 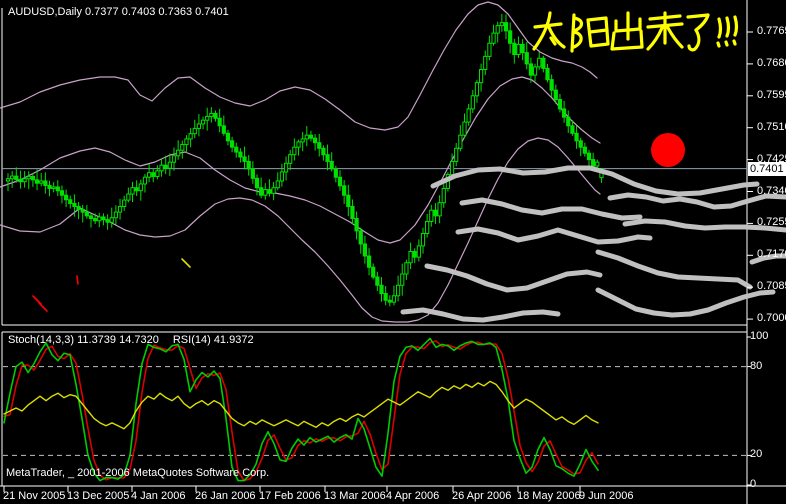 I want to click on pen-marks, so click(x=111, y=285).